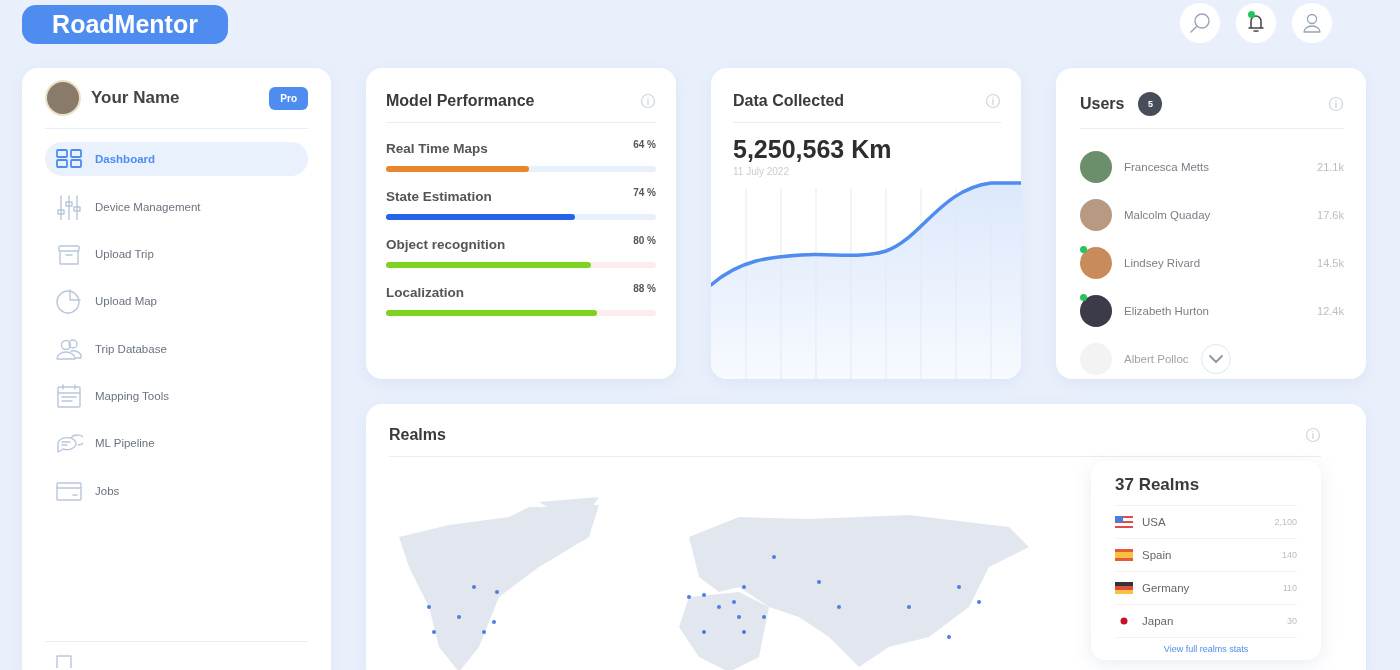 The width and height of the screenshot is (1400, 670). Describe the element at coordinates (69, 396) in the screenshot. I see `calendar-icon` at that location.